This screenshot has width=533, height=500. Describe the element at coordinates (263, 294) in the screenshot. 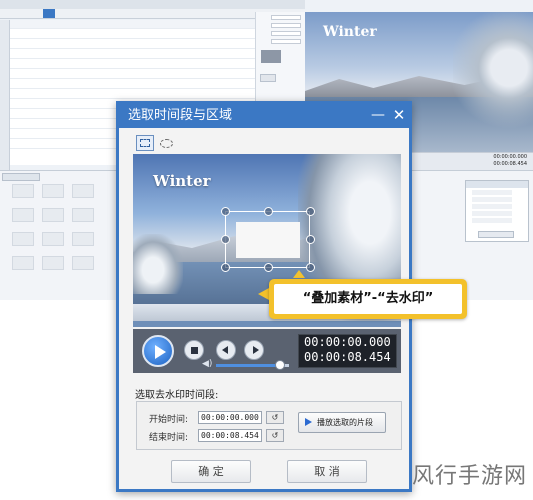

I see `callout-tail` at that location.